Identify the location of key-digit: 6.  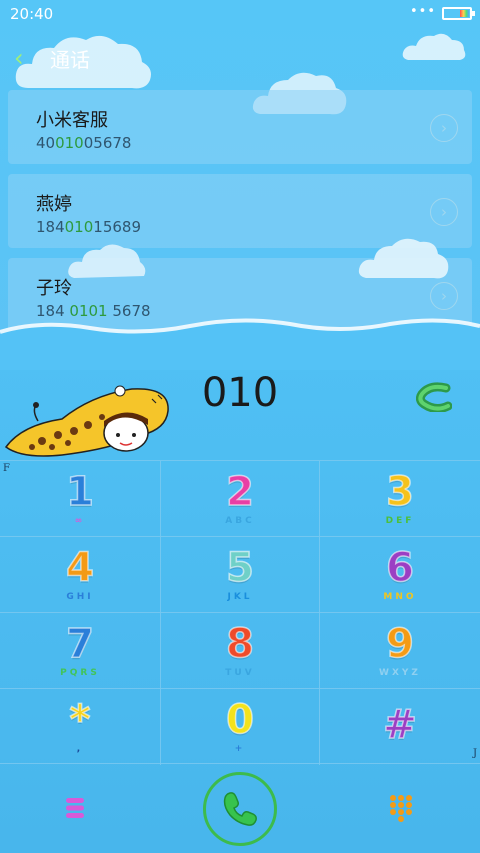
(399, 568).